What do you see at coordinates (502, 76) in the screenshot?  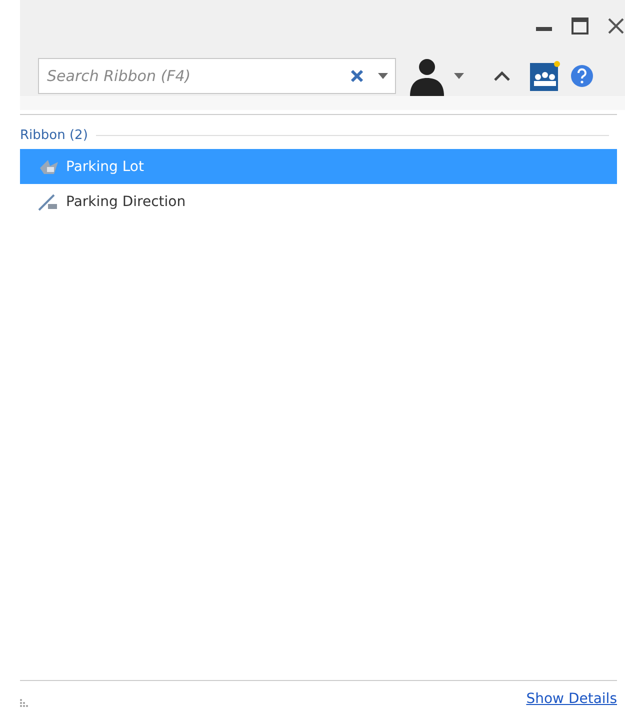 I see `collapse-icon` at bounding box center [502, 76].